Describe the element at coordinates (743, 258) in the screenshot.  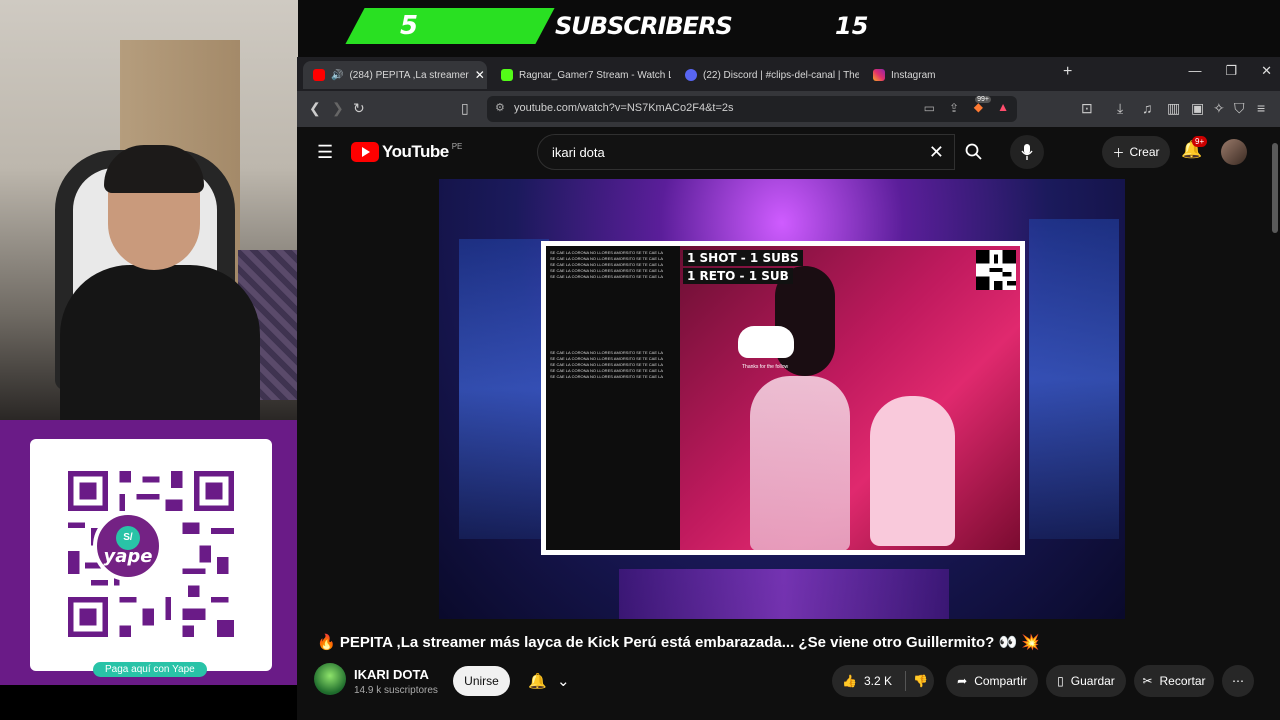
I see `overlay-line-1: 1 SHOT - 1 SUBS` at that location.